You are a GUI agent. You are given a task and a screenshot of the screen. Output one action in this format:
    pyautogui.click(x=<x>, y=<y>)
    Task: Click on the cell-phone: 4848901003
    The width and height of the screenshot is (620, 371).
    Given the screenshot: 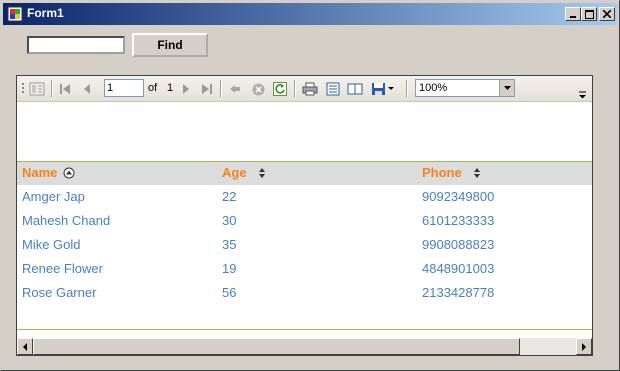 What is the action you would take?
    pyautogui.click(x=458, y=268)
    